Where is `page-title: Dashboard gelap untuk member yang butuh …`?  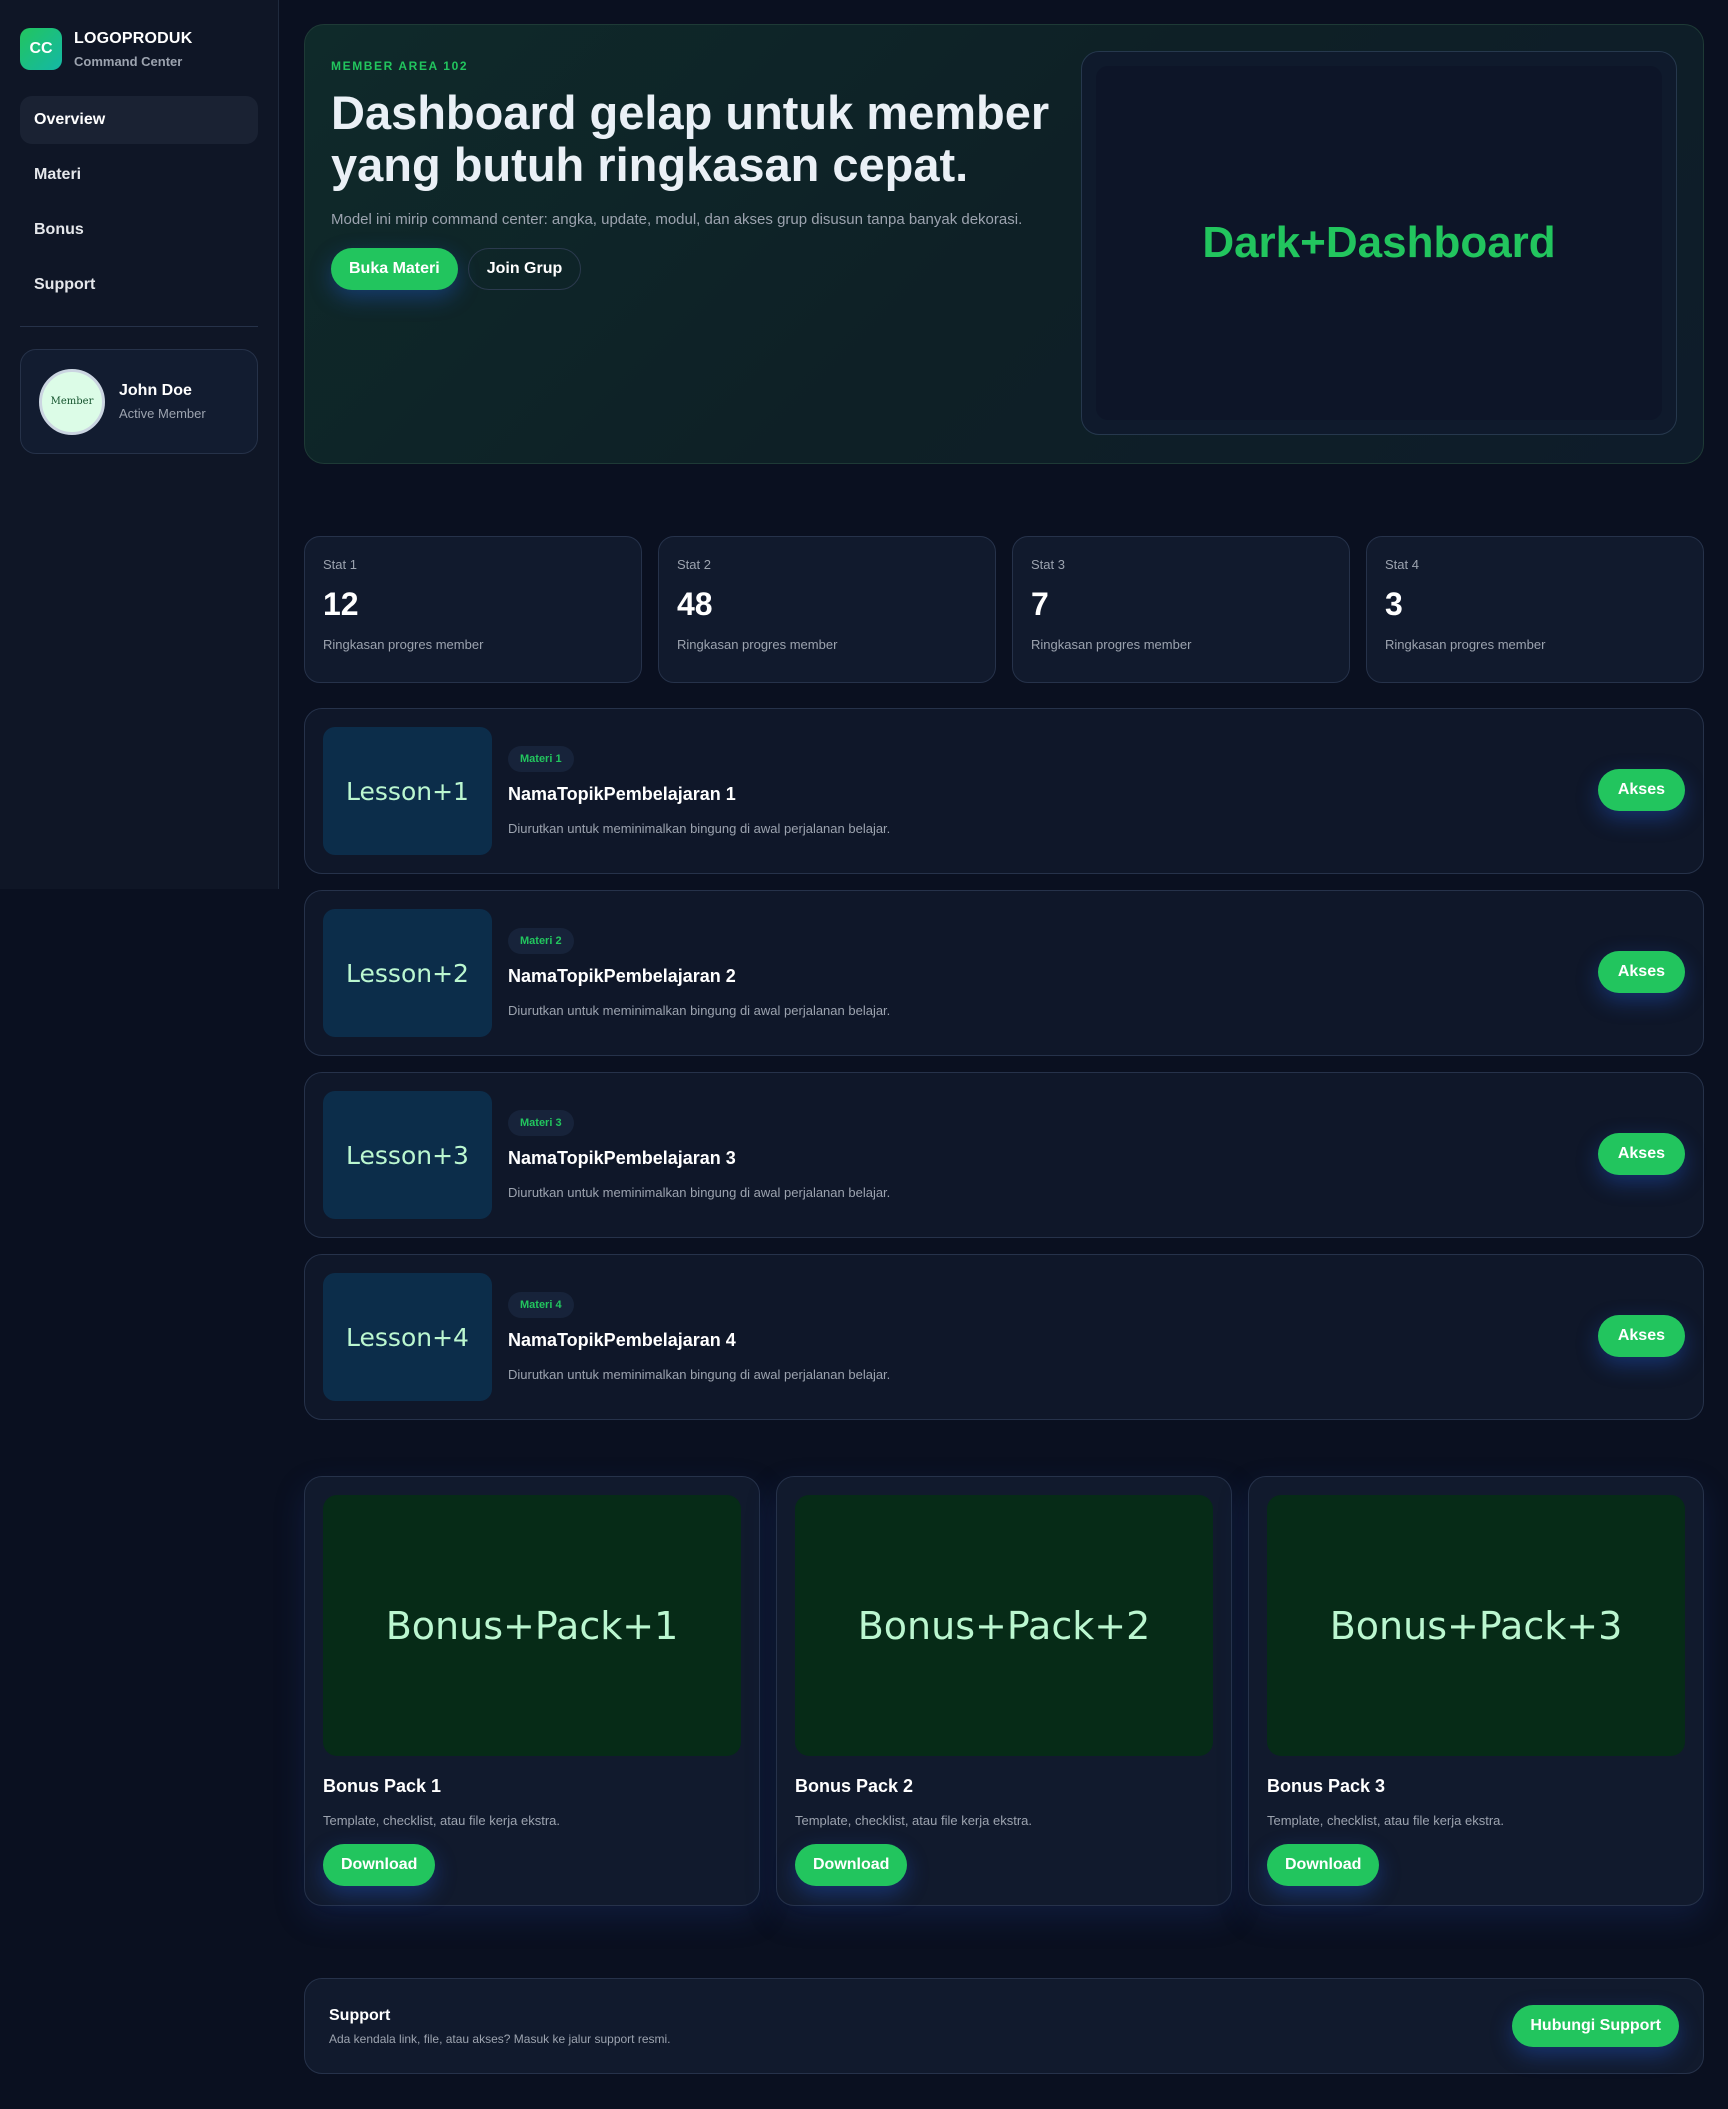 page-title: Dashboard gelap untuk member yang butuh … is located at coordinates (690, 138).